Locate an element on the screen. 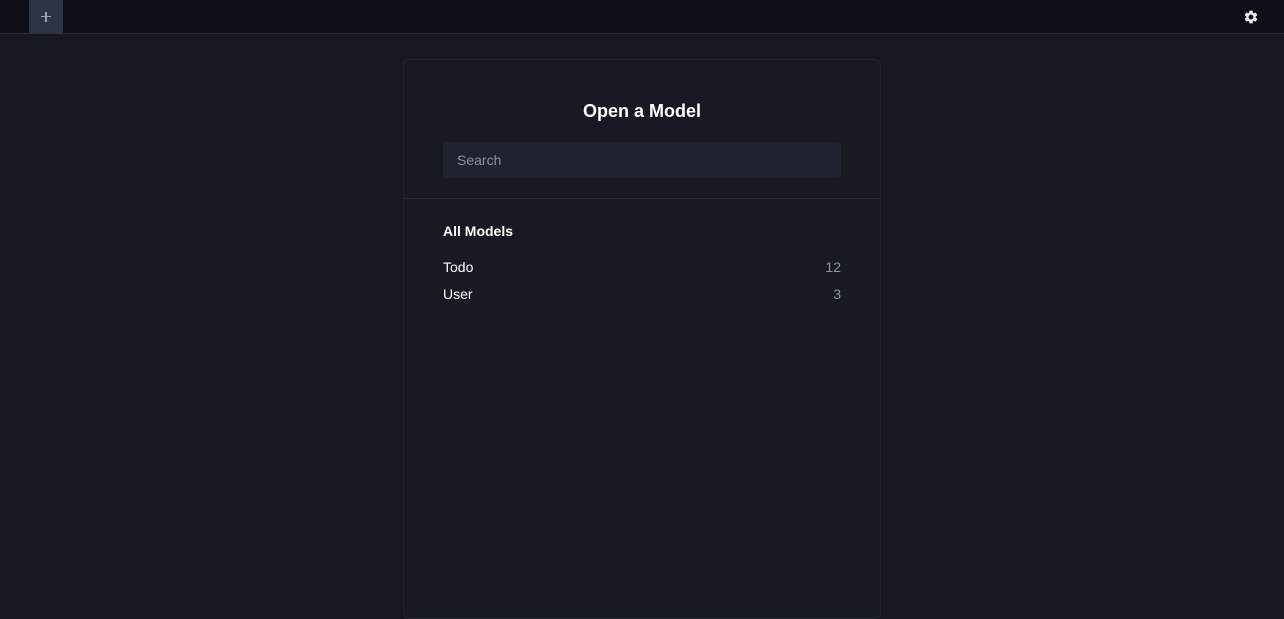 Image resolution: width=1284 pixels, height=619 pixels. panel-title: Open a Model is located at coordinates (641, 111).